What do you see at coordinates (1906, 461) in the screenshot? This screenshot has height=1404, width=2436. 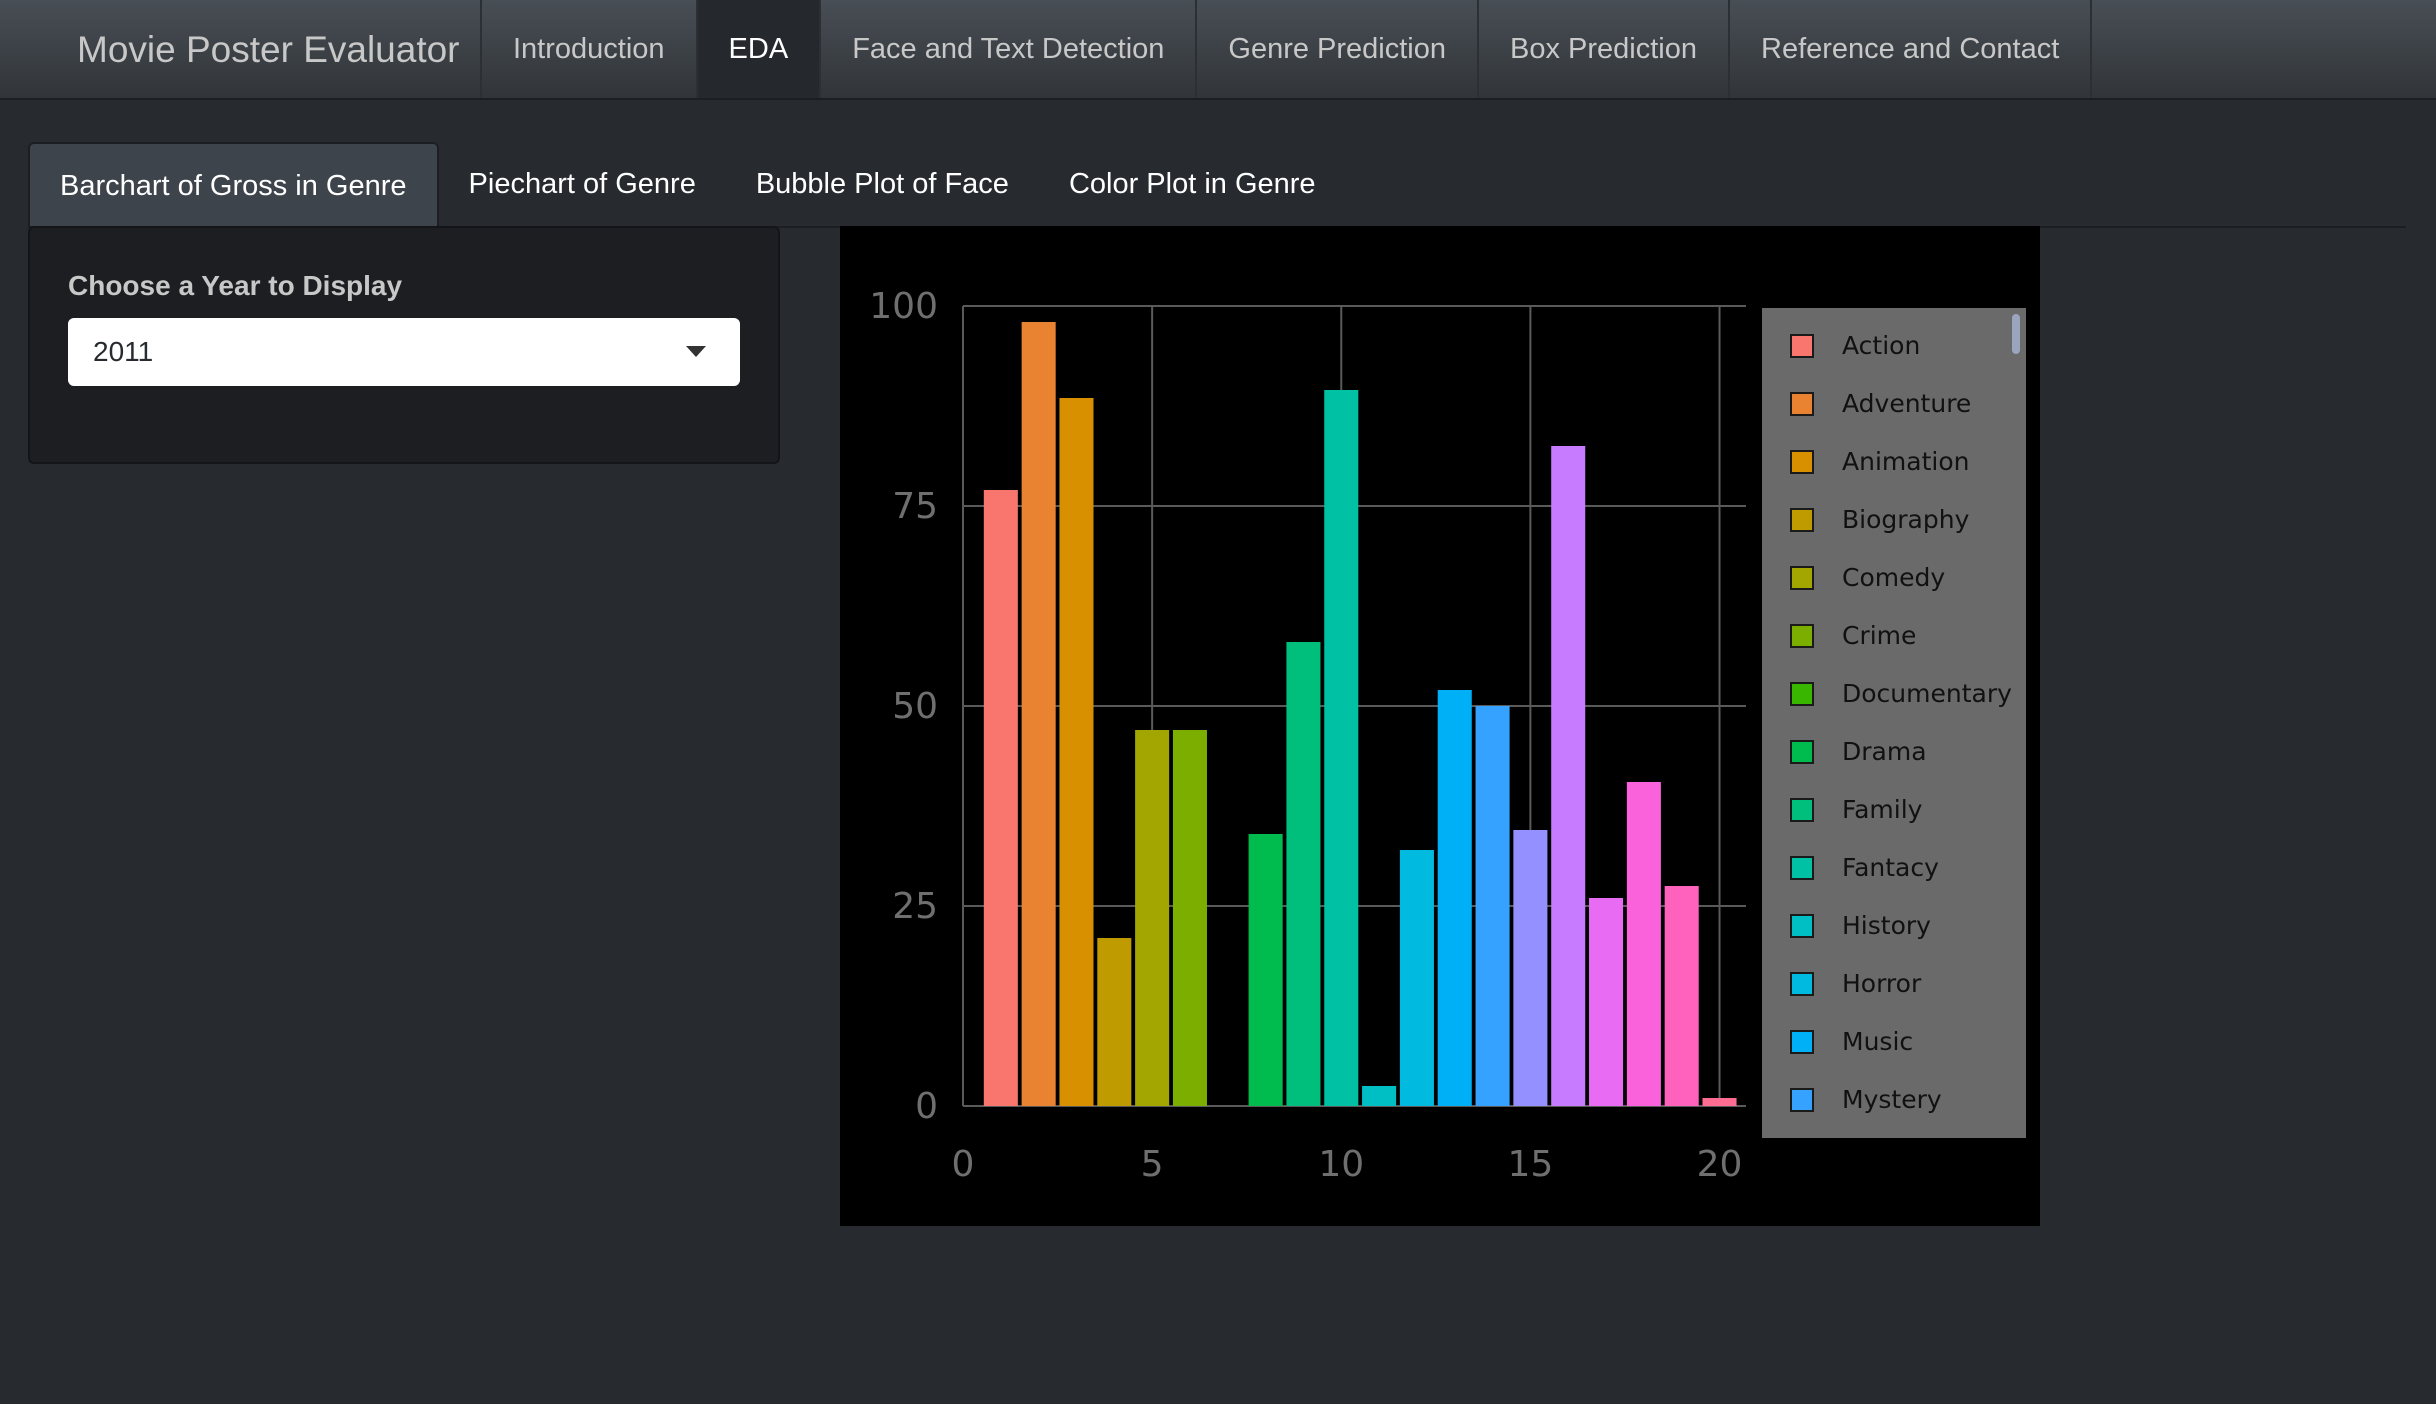 I see `legend-label: Animation` at bounding box center [1906, 461].